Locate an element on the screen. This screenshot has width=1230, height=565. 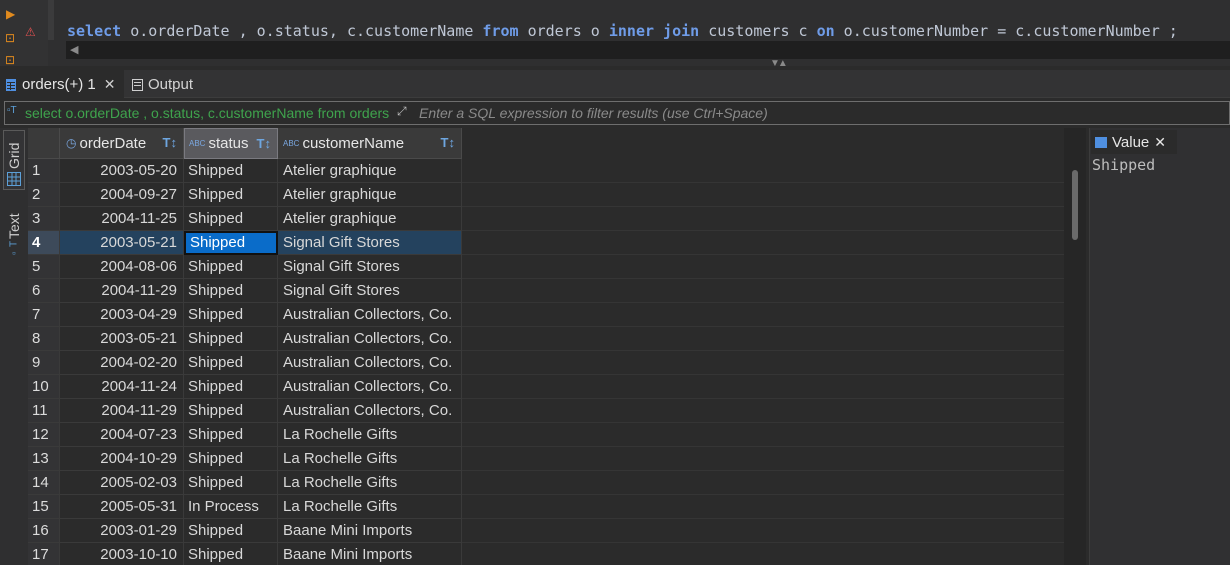
table-row: 16 2003-01-29 Shipped Baane Mini Imports is located at coordinates (245, 531).